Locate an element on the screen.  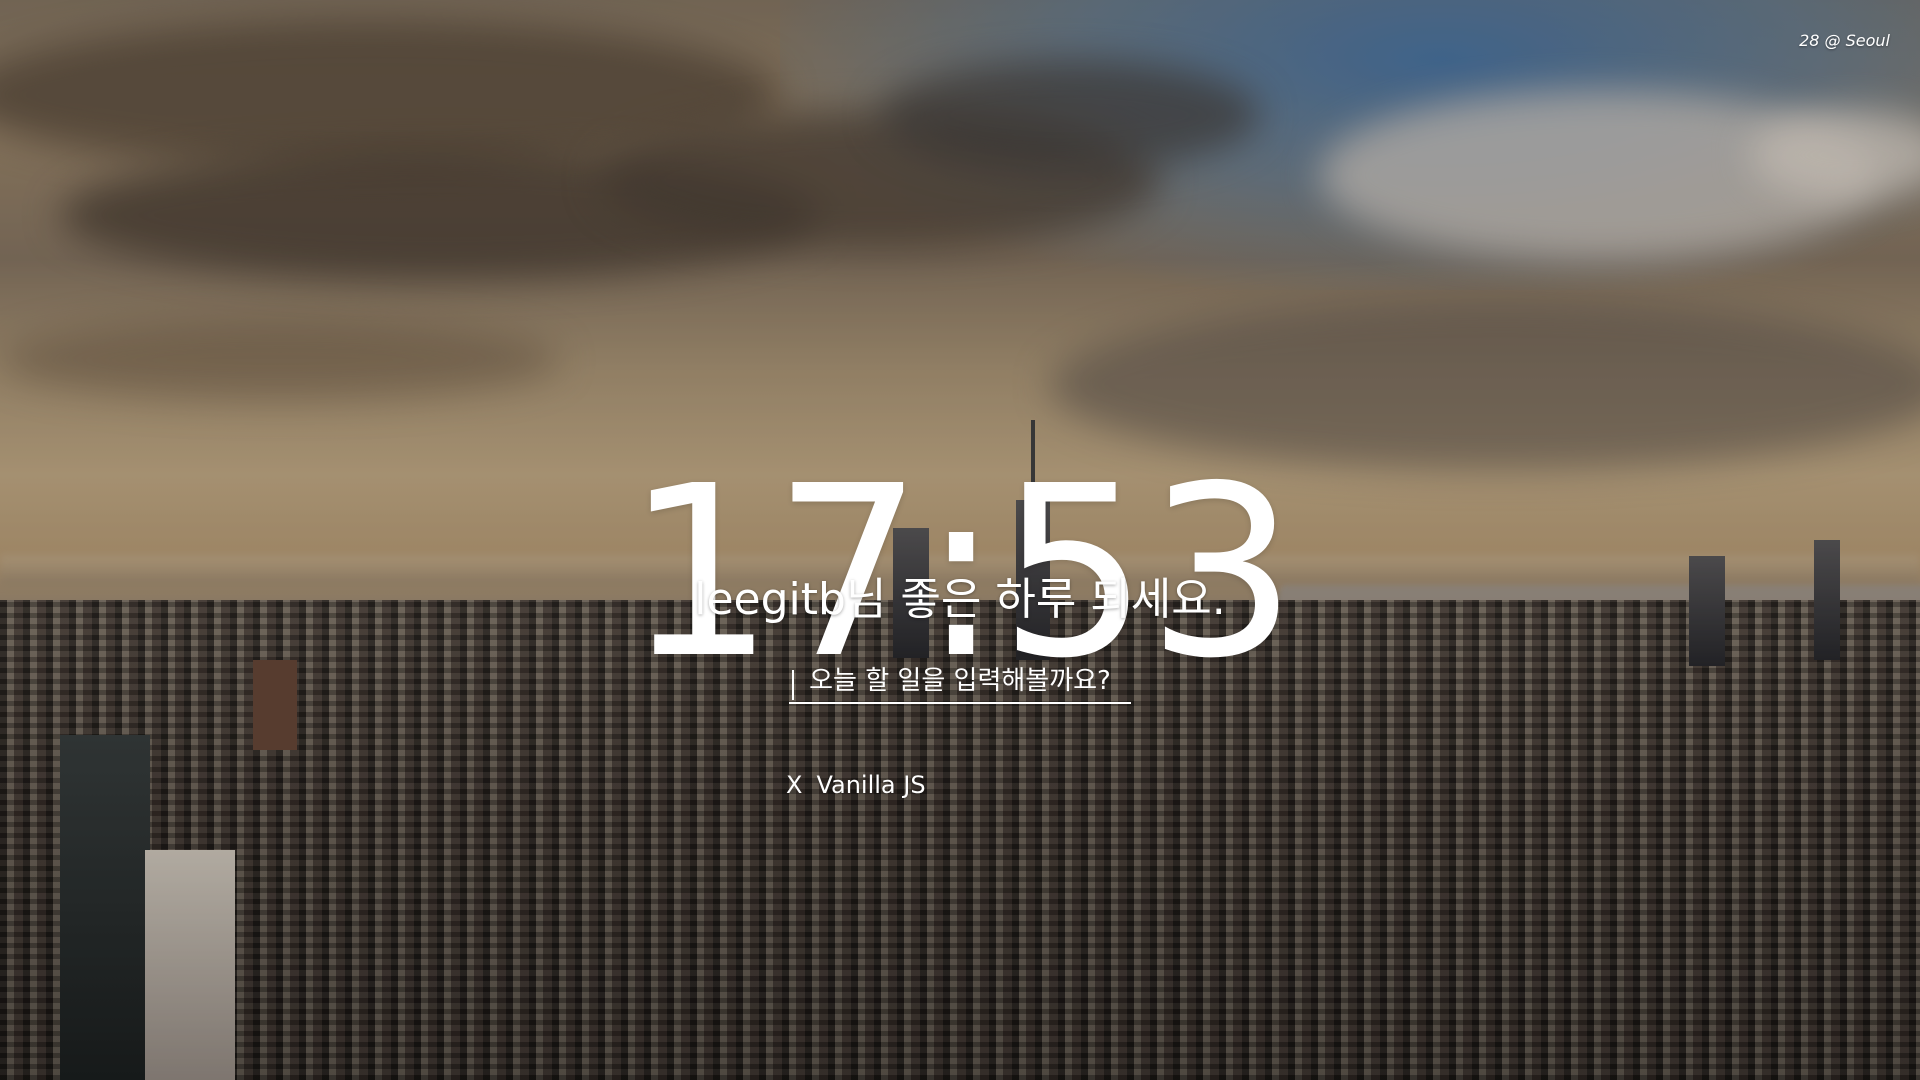
todo-input is located at coordinates (960, 683).